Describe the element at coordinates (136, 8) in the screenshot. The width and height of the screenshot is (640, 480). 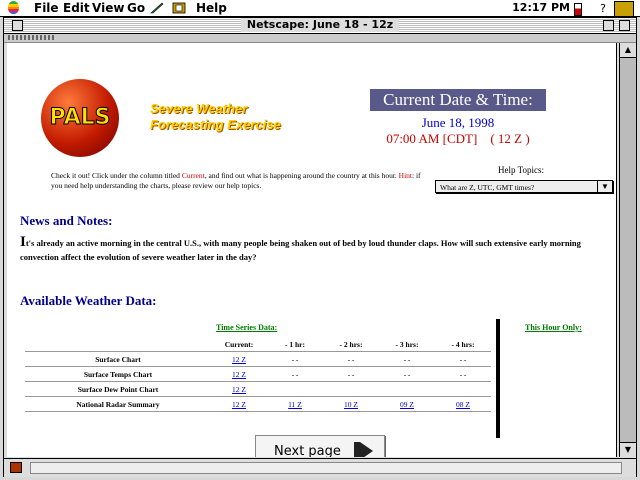
I see `menu-go: Go` at that location.